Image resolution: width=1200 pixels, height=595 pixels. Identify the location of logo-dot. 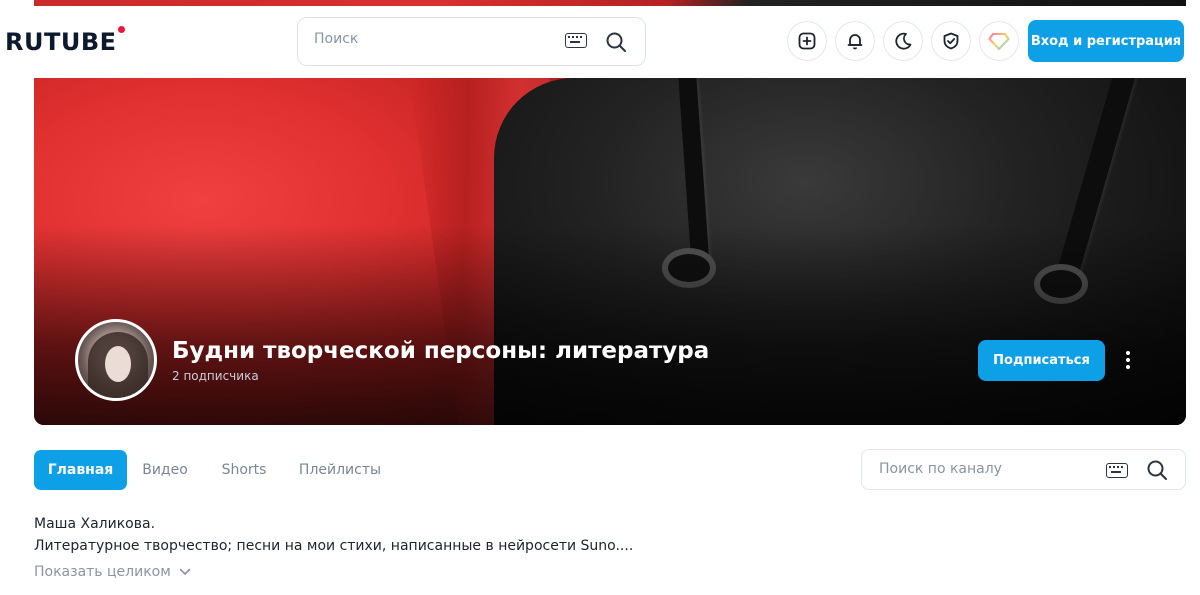
(121, 29).